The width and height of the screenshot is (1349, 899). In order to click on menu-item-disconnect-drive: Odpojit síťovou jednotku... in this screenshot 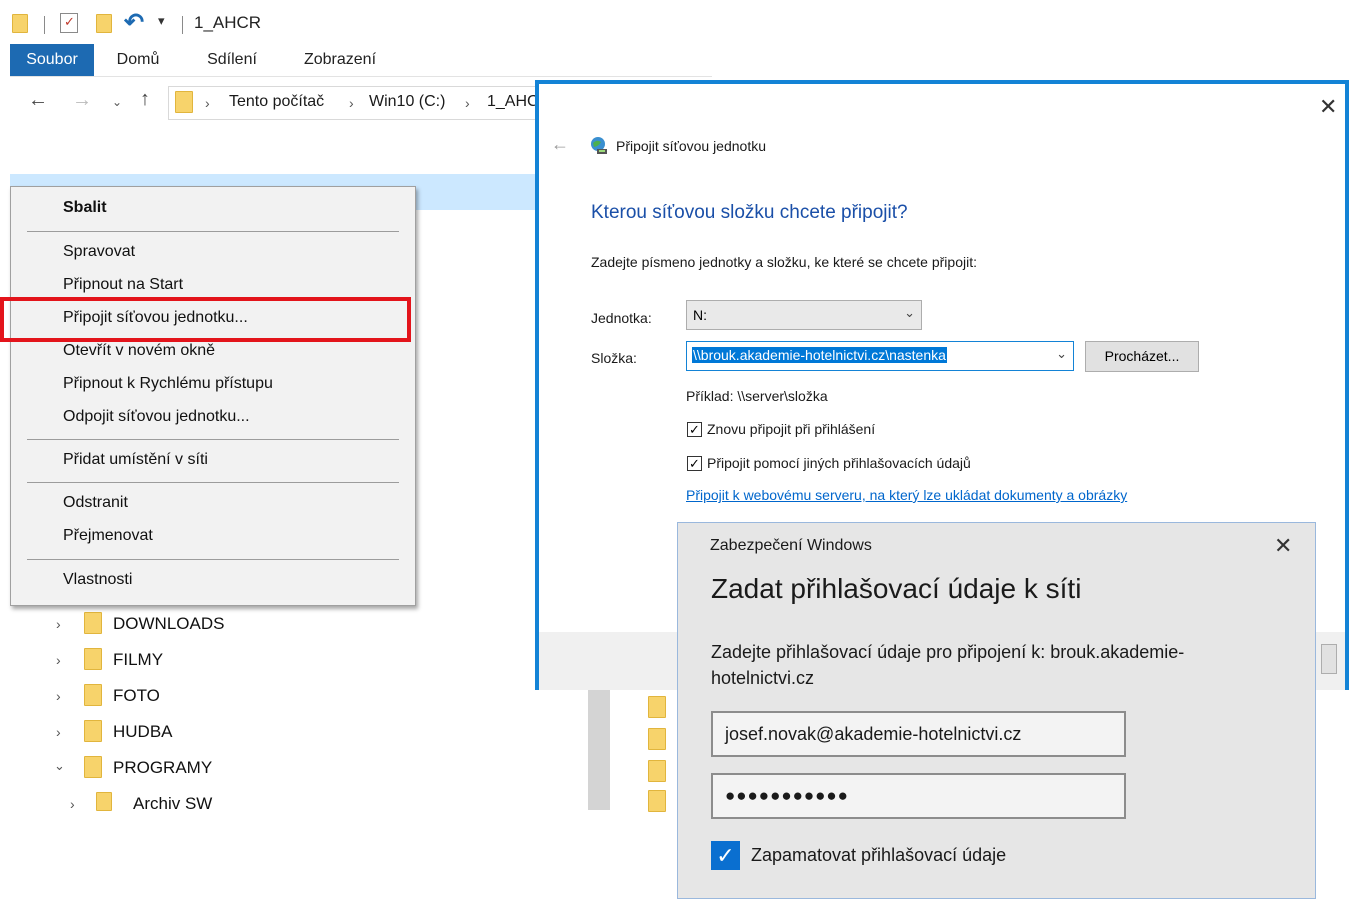, I will do `click(156, 417)`.